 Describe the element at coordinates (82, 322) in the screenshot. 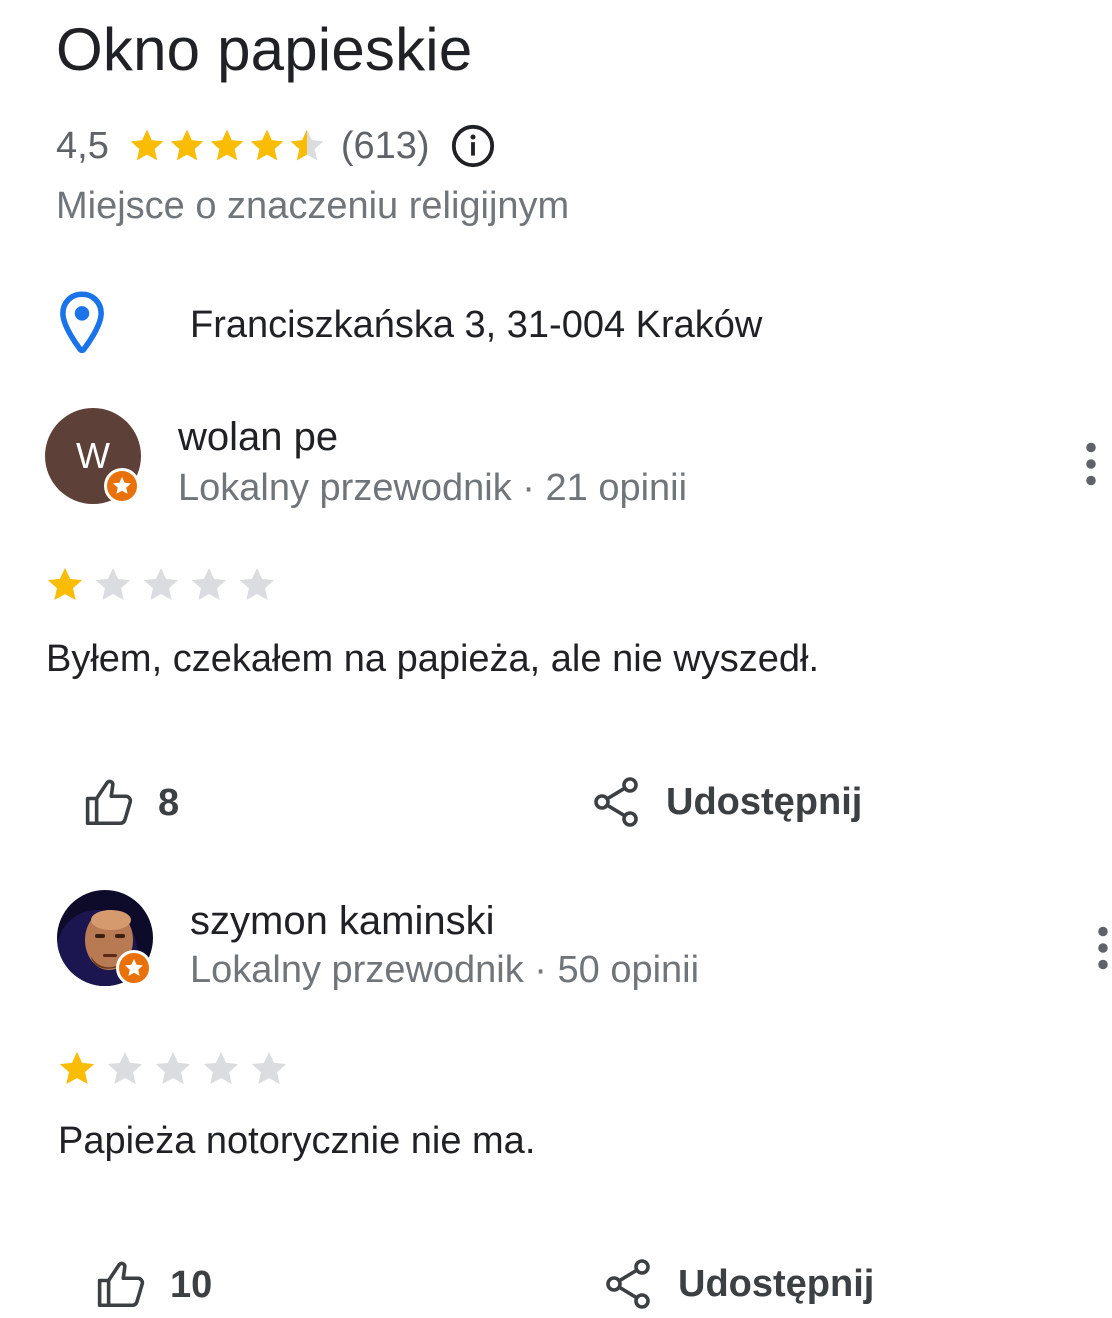

I see `location-pin-icon` at that location.